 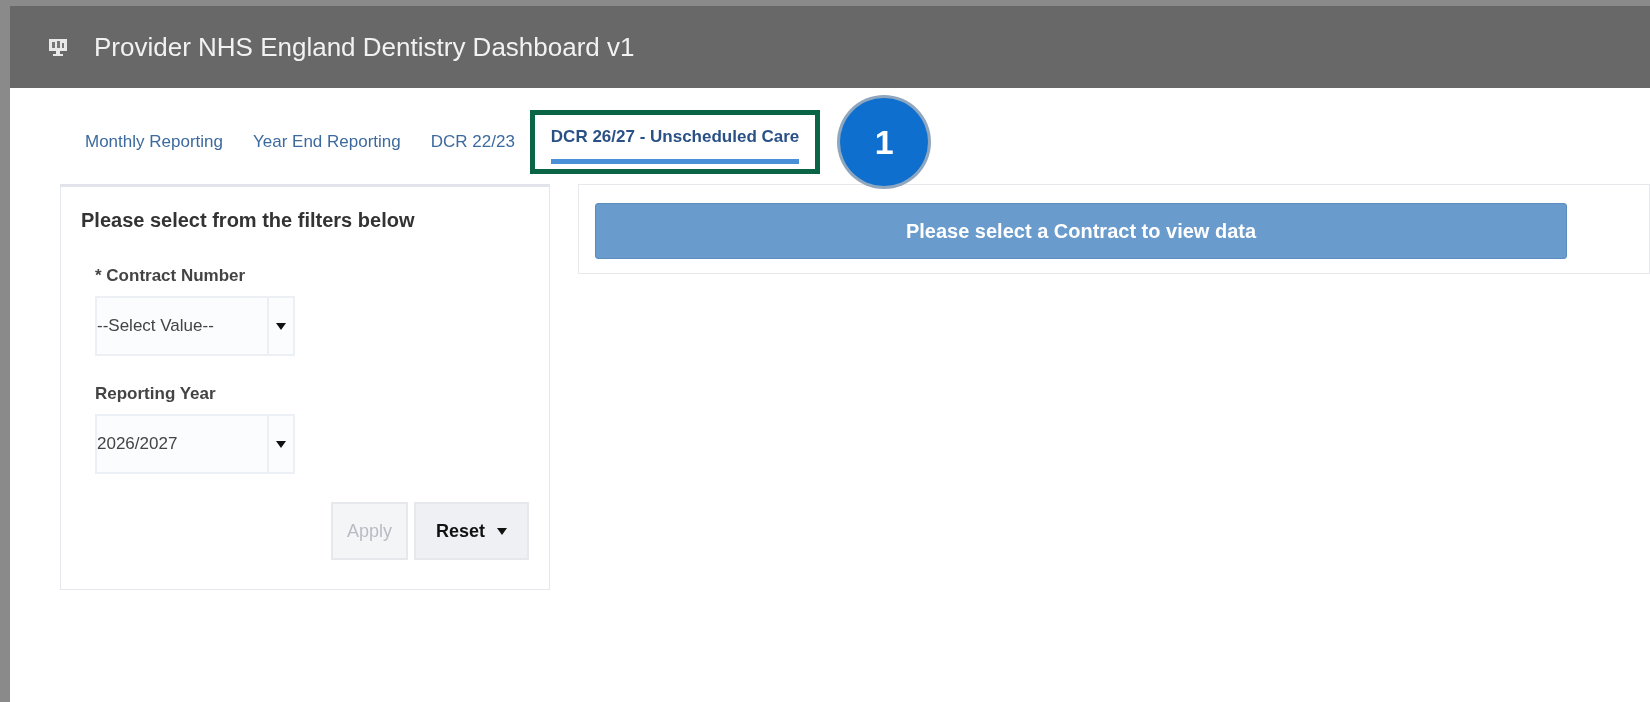 What do you see at coordinates (472, 142) in the screenshot?
I see `tab: DCR 22/23` at bounding box center [472, 142].